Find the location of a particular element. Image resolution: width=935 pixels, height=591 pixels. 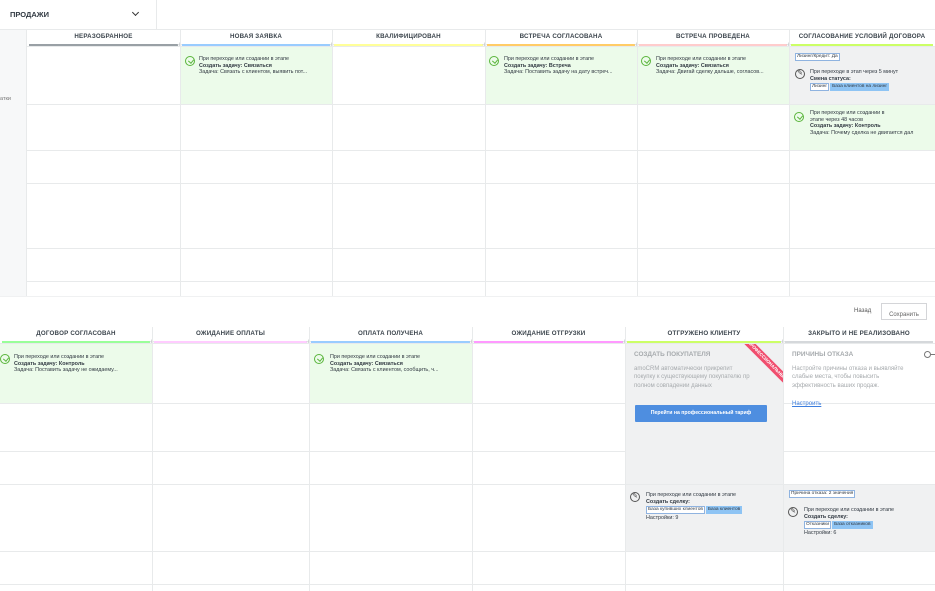

promo-title: СОЗДАТЬ ПОКУПАТЕЛЯ is located at coordinates (672, 354).